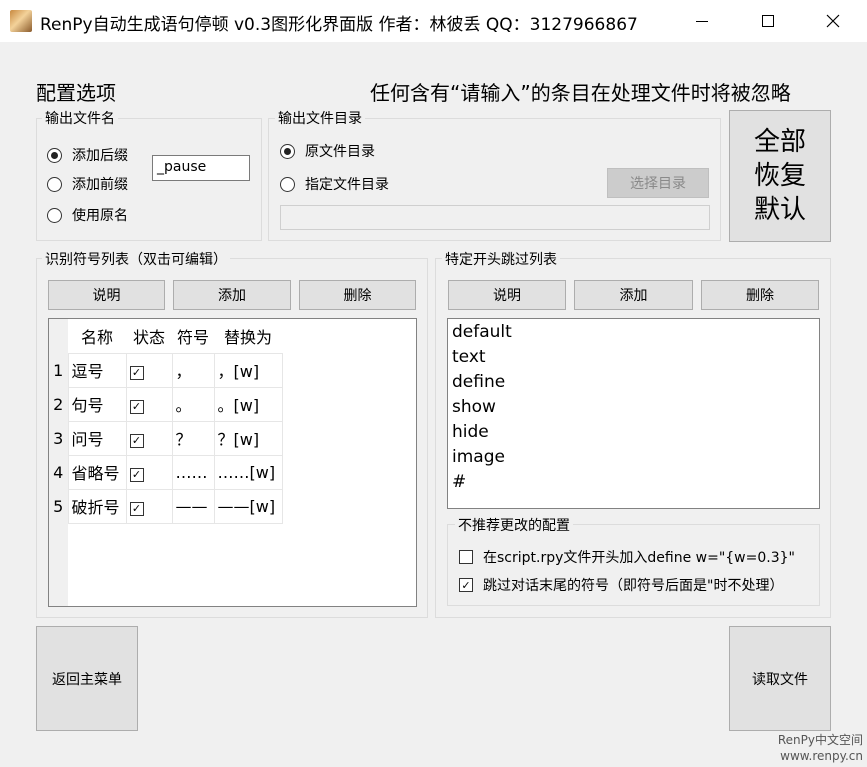  I want to click on list-item: text, so click(633, 357).